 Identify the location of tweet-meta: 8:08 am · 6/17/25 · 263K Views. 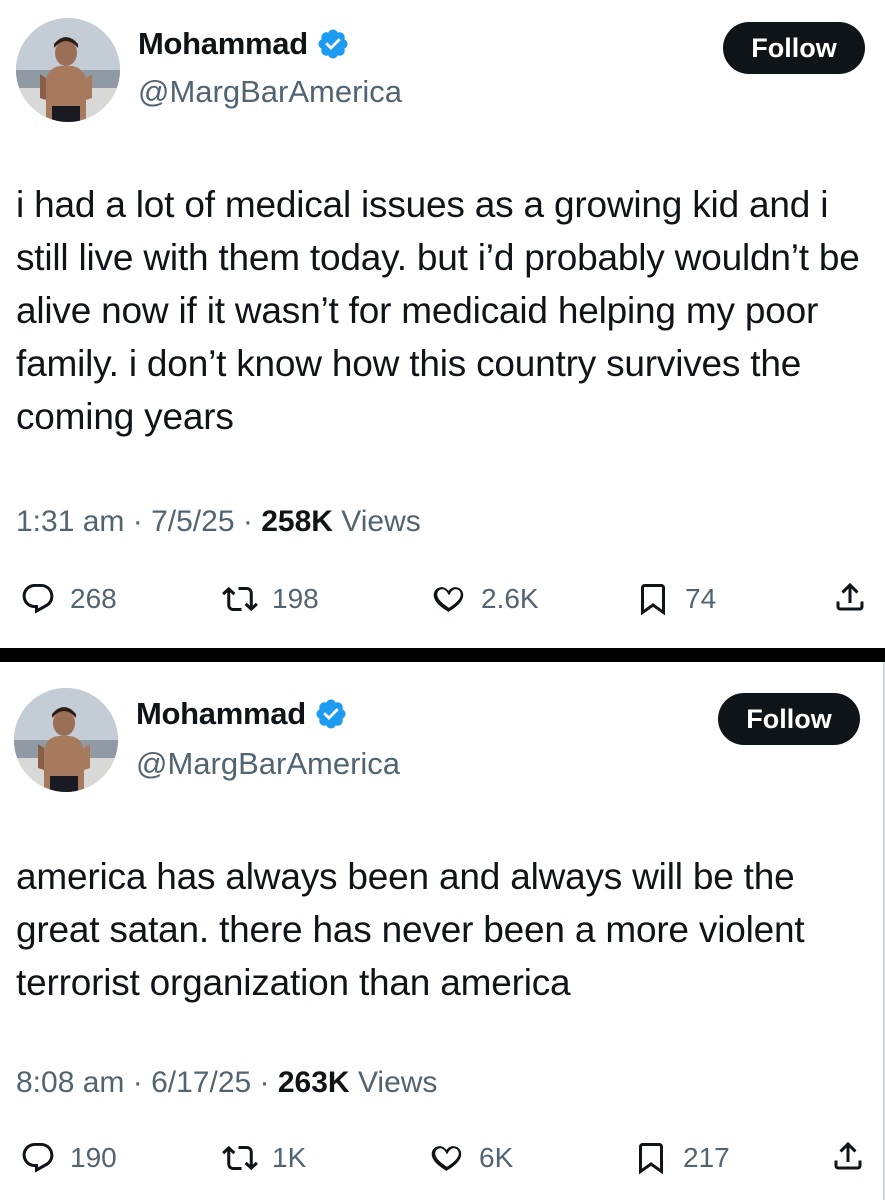
(226, 1083).